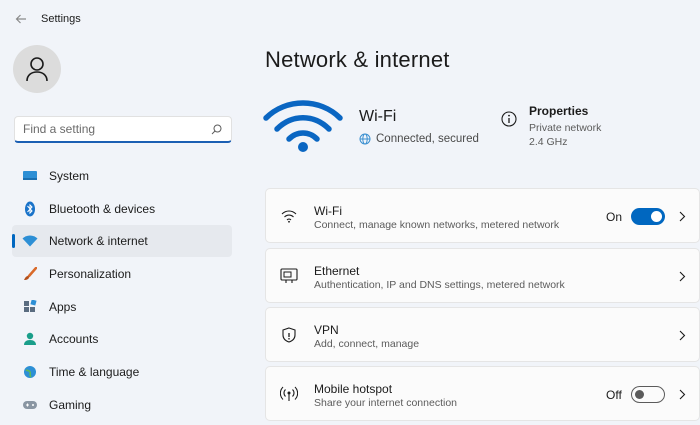 The height and width of the screenshot is (425, 700). I want to click on connection-status: Connected, secured, so click(419, 139).